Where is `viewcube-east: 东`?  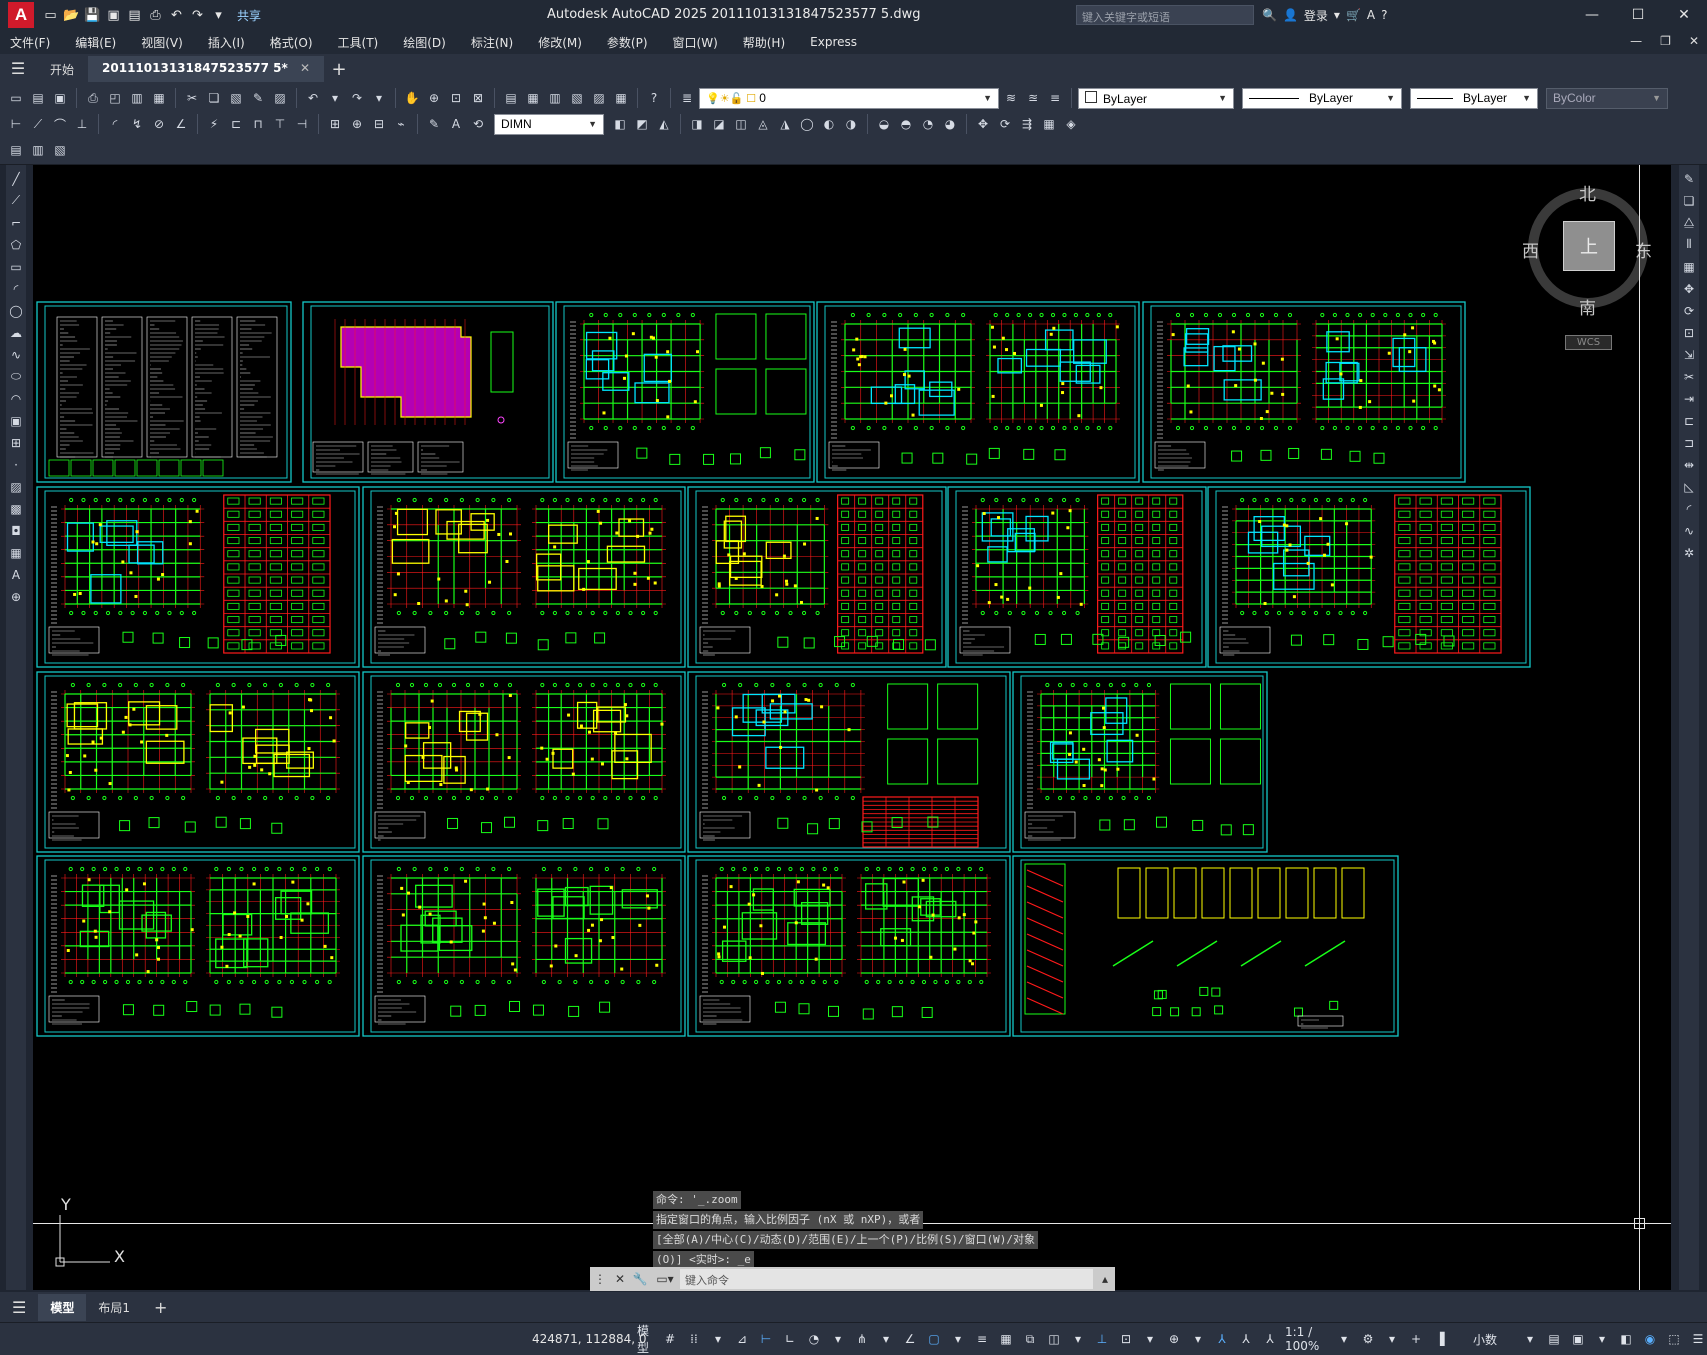 viewcube-east: 东 is located at coordinates (1643, 249).